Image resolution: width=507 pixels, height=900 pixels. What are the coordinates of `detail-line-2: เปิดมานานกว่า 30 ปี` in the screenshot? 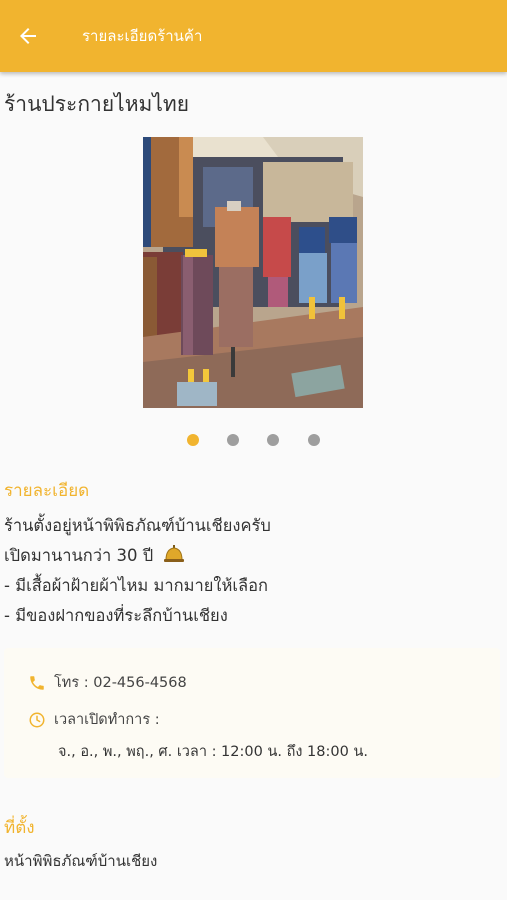 It's located at (94, 556).